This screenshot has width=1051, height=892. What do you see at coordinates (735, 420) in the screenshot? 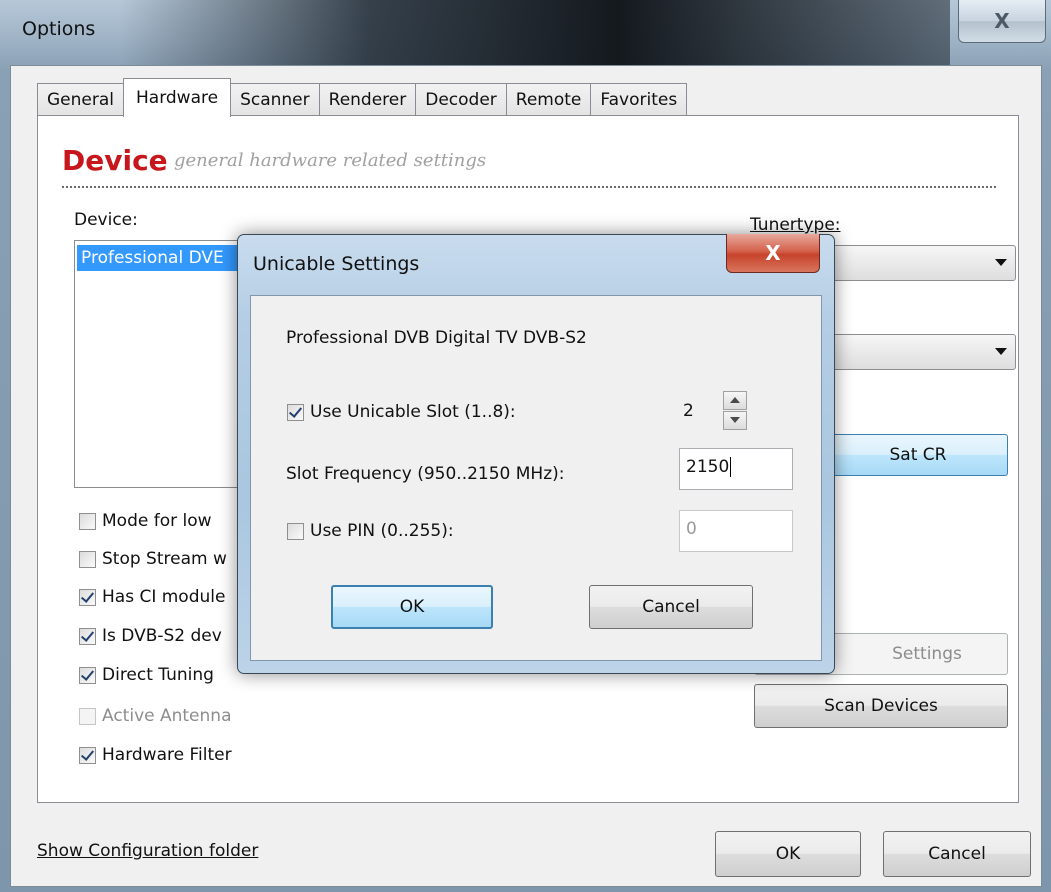
I see `spin-down-icon` at bounding box center [735, 420].